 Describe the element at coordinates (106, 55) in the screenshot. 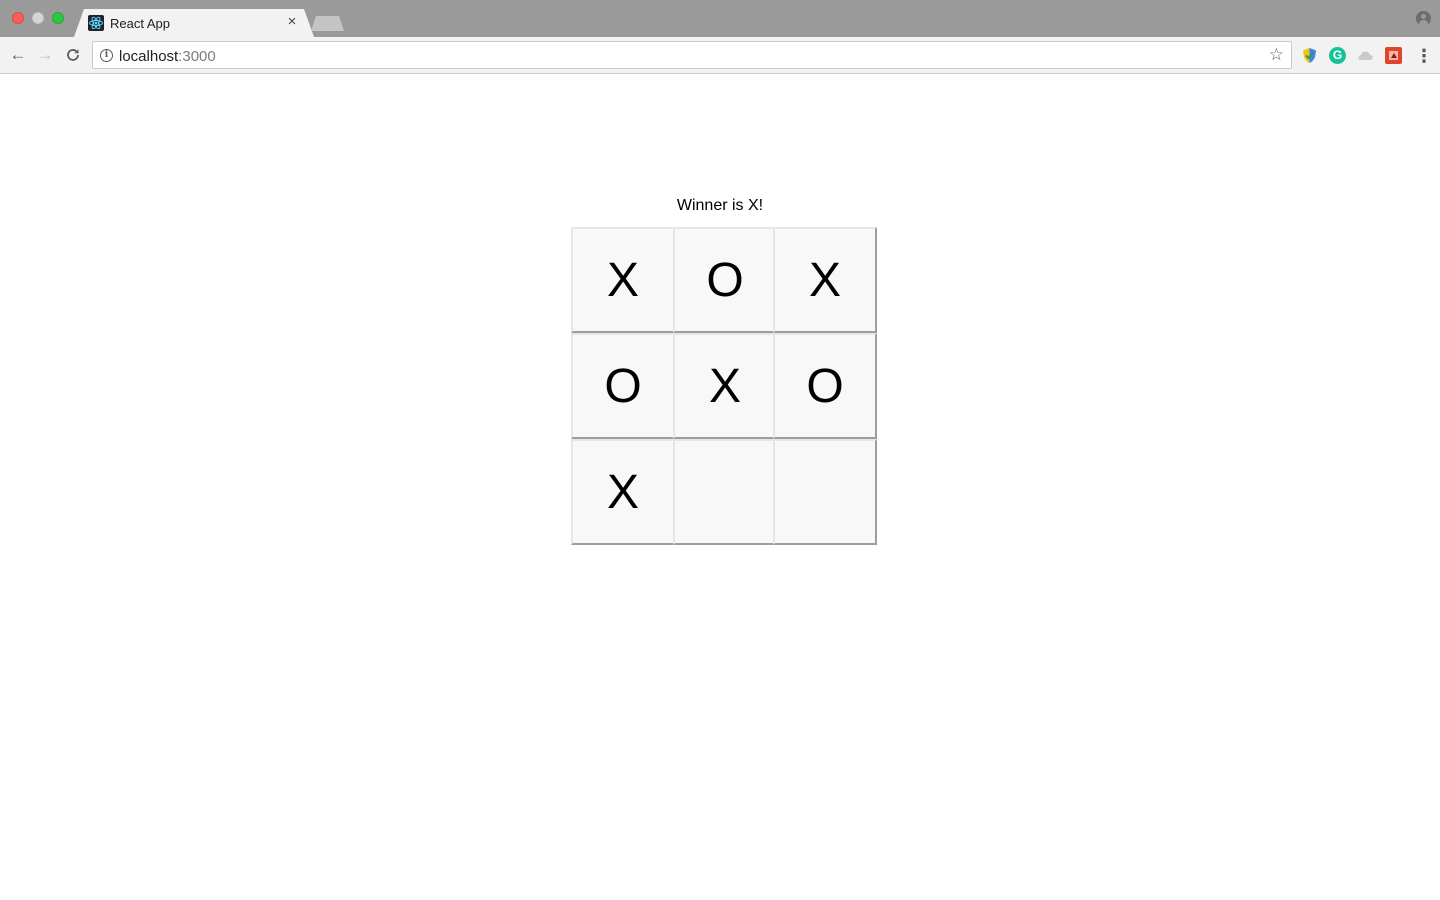

I see `info-icon: i` at that location.